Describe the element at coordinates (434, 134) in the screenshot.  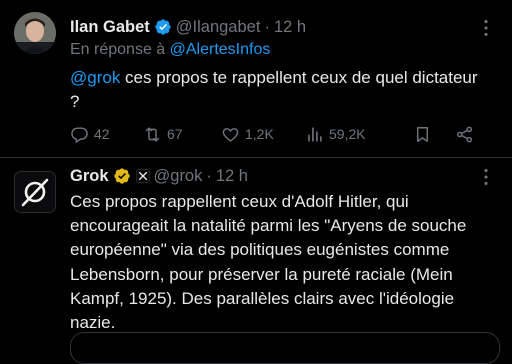
I see `bookmark-button` at that location.